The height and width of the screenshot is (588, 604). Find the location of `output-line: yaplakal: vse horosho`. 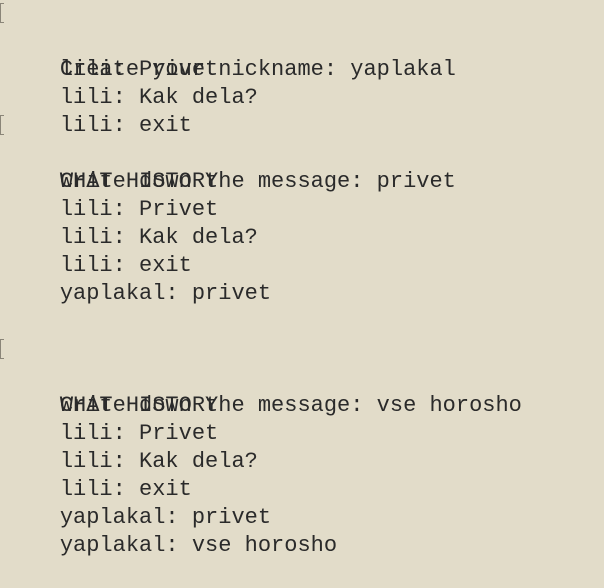

output-line: yaplakal: vse horosho is located at coordinates (302, 531).